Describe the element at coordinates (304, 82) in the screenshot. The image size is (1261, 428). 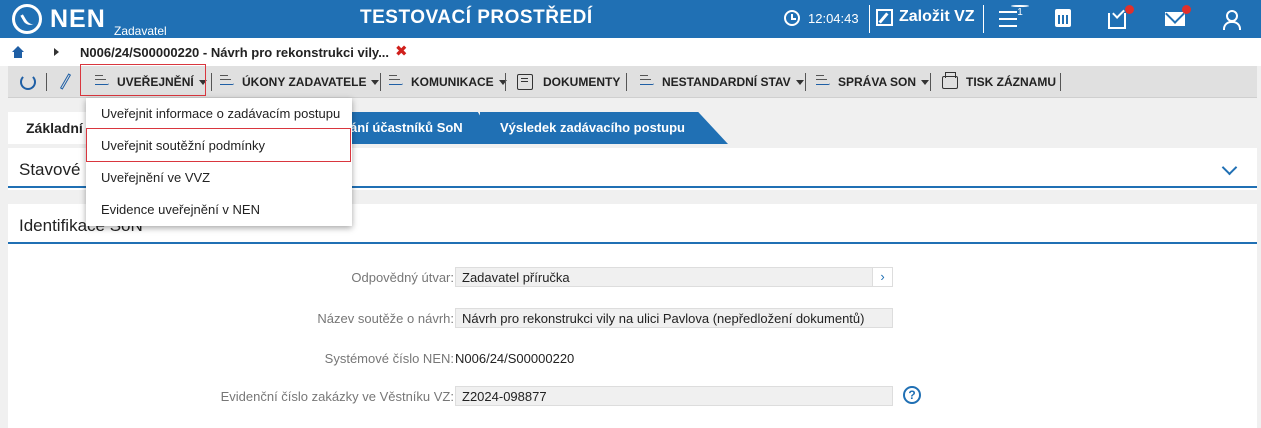
I see `actions-label: ÚKONY ZADAVATELE` at that location.